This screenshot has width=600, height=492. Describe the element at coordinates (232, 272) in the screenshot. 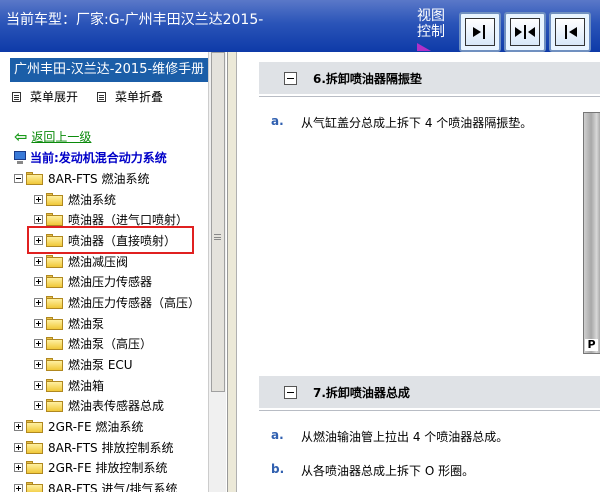

I see `pane-splitter` at that location.